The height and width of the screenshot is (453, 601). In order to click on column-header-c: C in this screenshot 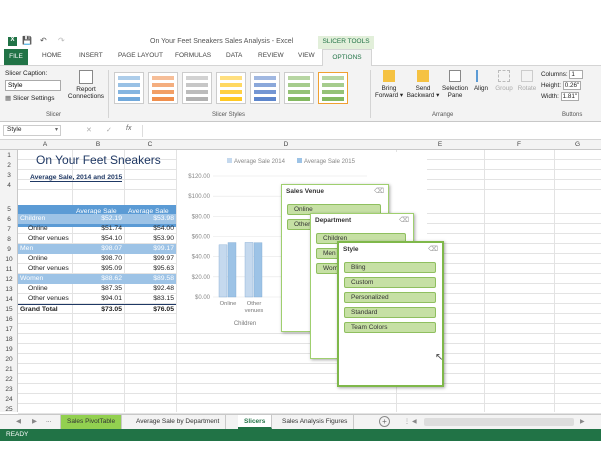, I will do `click(150, 144)`.